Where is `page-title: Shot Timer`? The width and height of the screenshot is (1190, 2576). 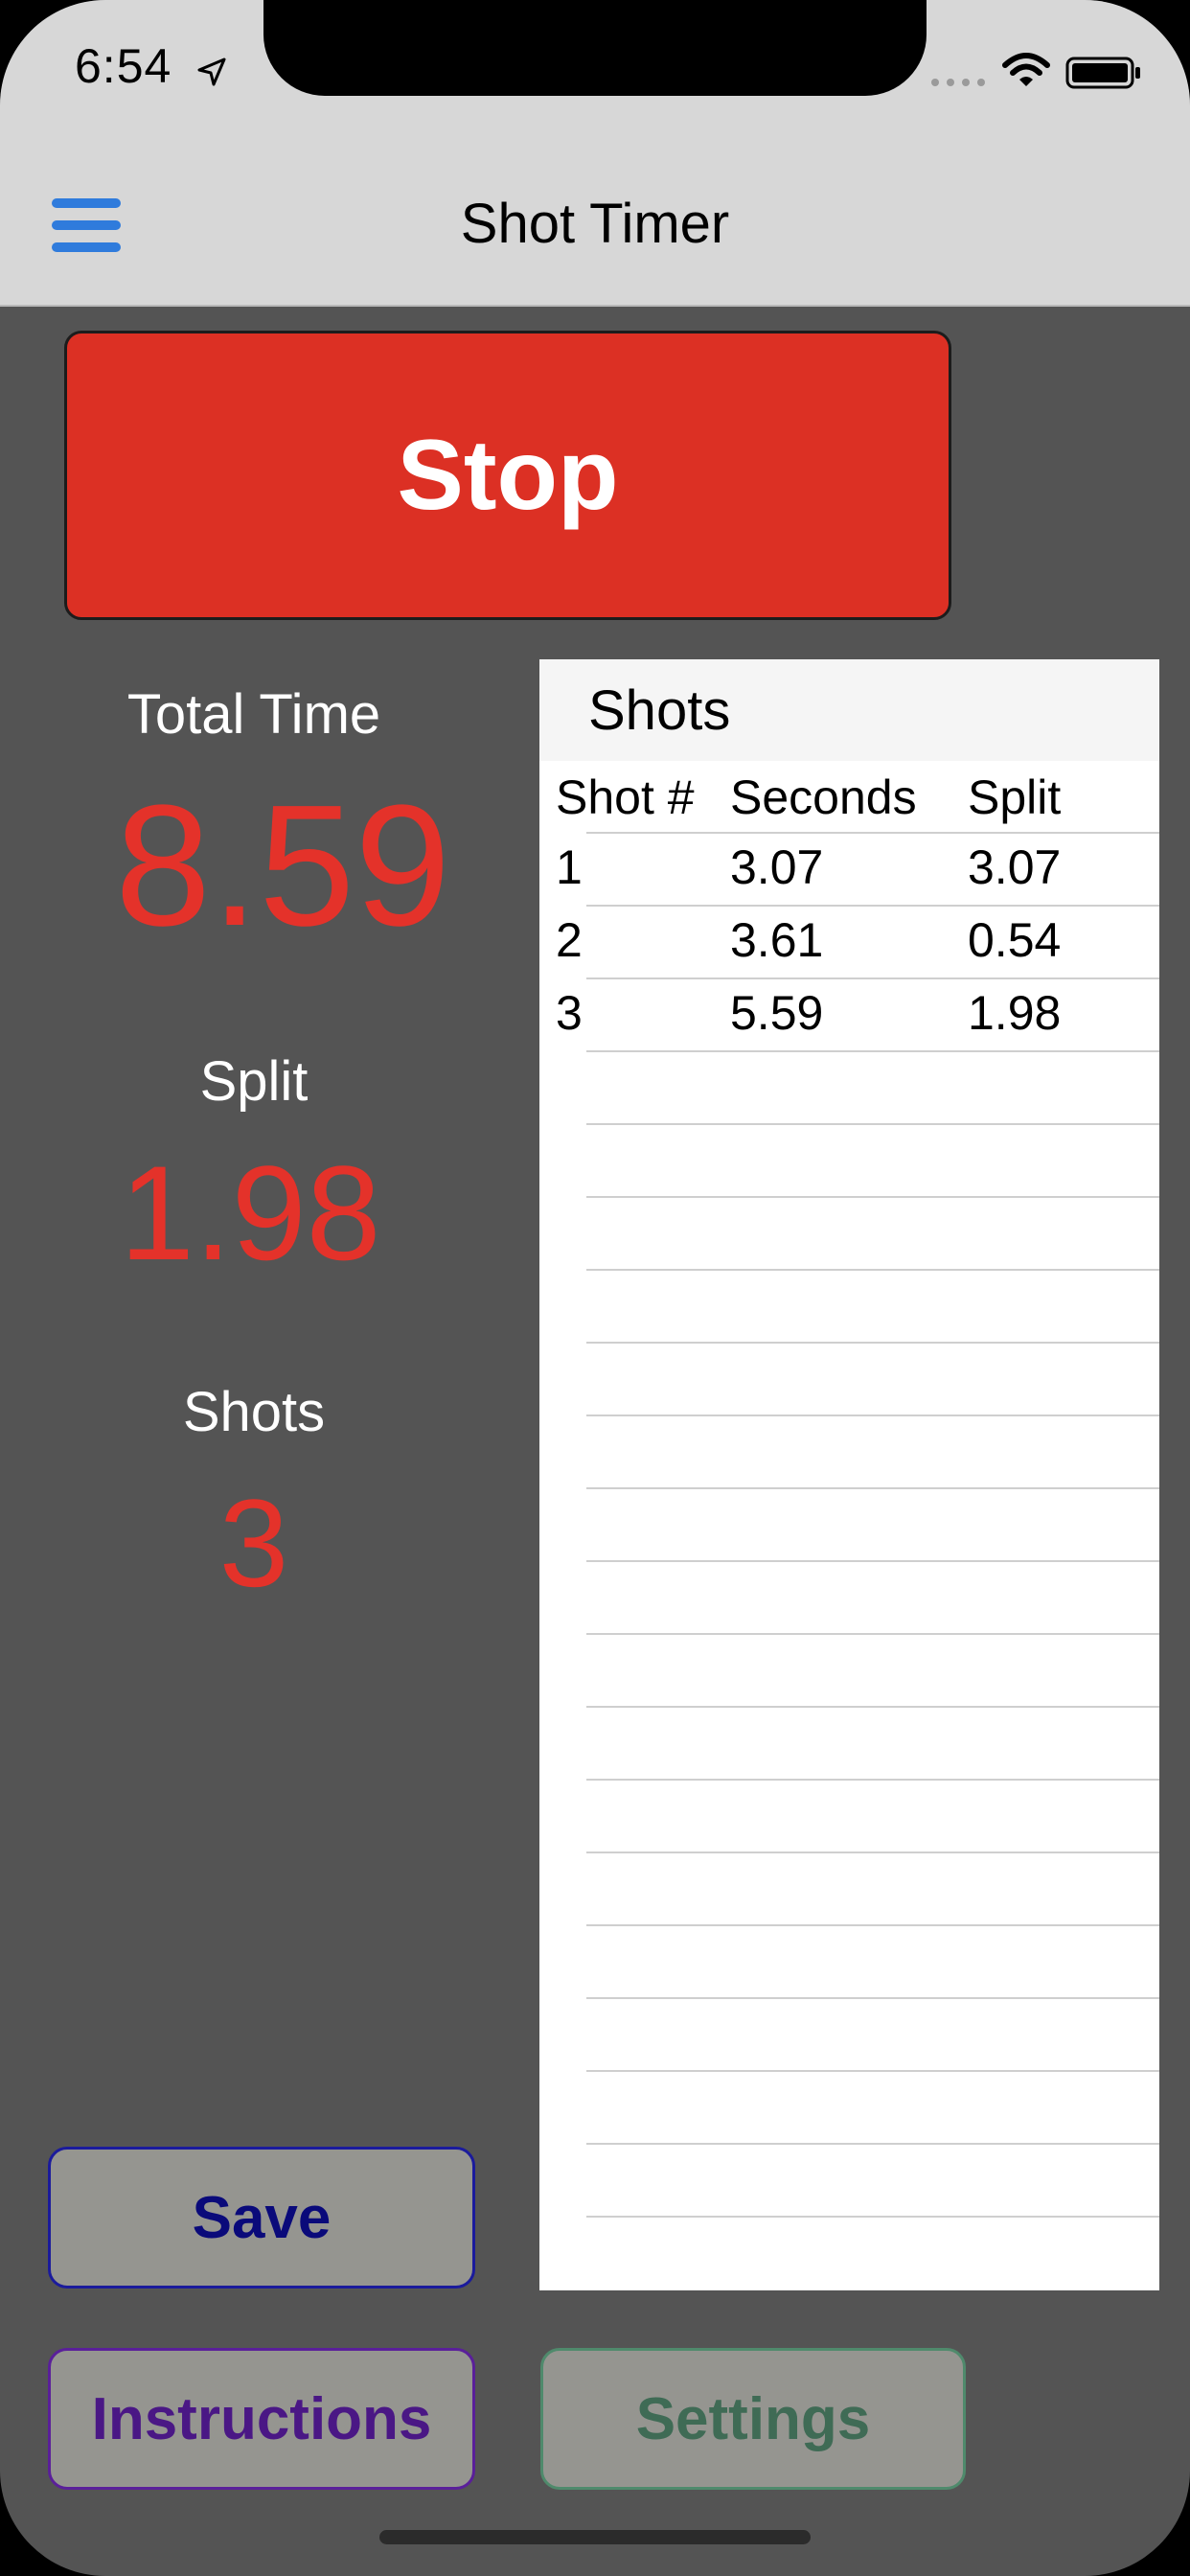
page-title: Shot Timer is located at coordinates (595, 224).